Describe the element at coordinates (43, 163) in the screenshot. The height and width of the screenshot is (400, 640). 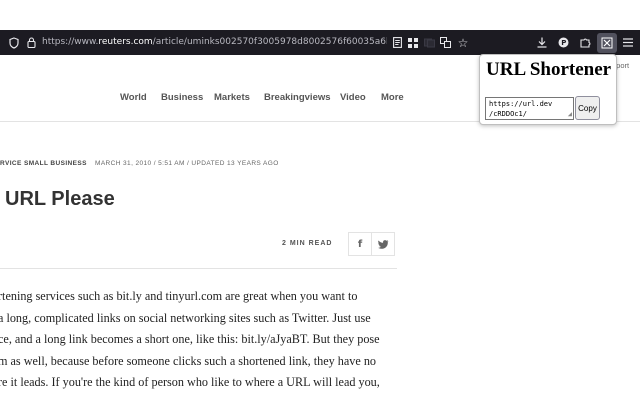
I see `article-category: RVICE SMALL BUSINESS` at that location.